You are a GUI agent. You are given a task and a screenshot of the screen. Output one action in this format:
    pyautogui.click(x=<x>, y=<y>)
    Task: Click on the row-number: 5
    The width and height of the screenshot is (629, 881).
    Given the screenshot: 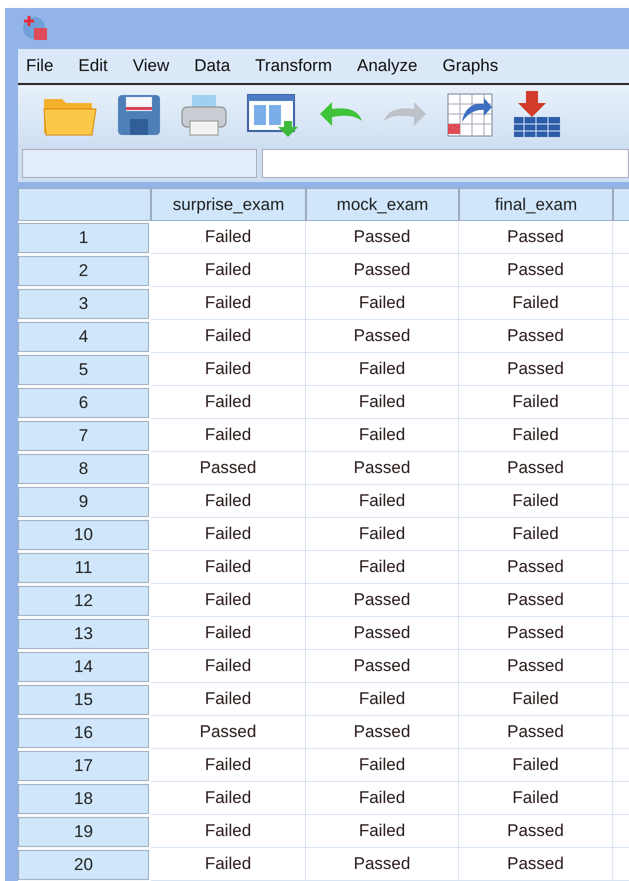 What is the action you would take?
    pyautogui.click(x=83, y=370)
    